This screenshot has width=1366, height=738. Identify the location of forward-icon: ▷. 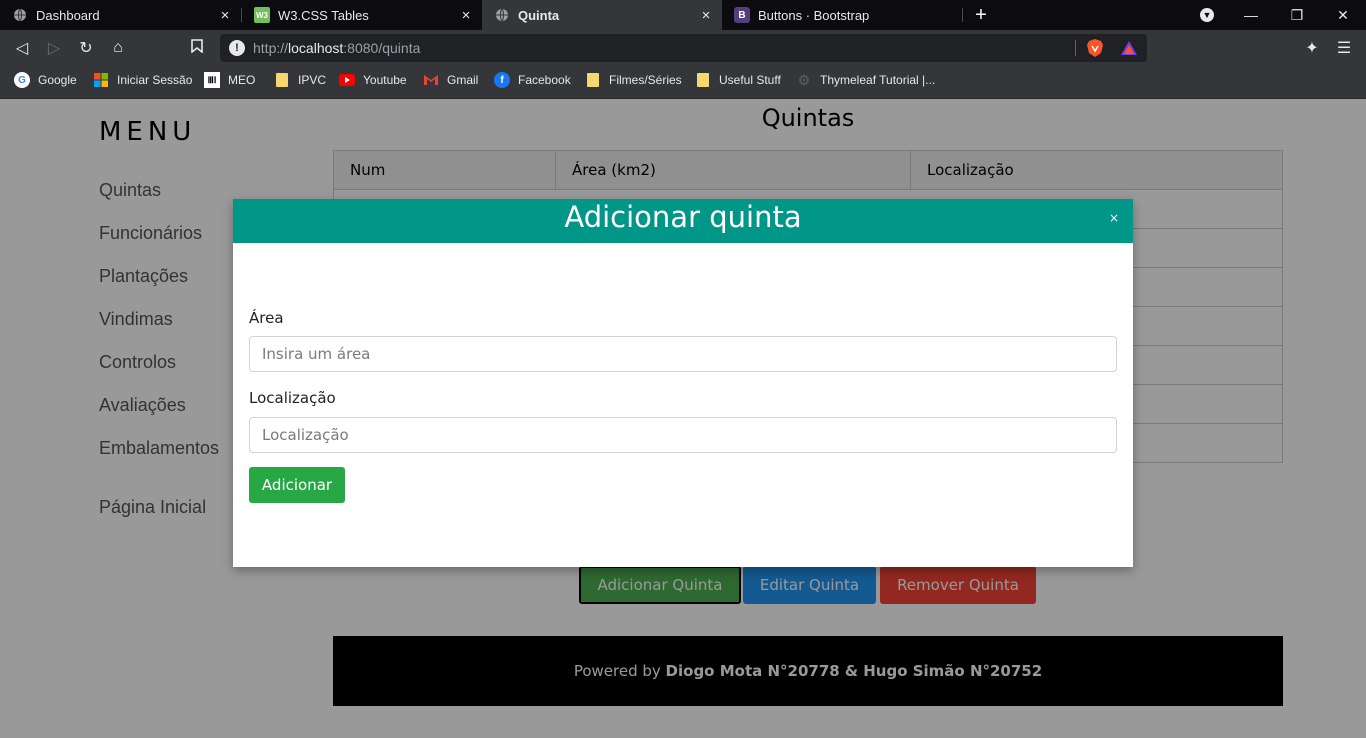
(54, 48).